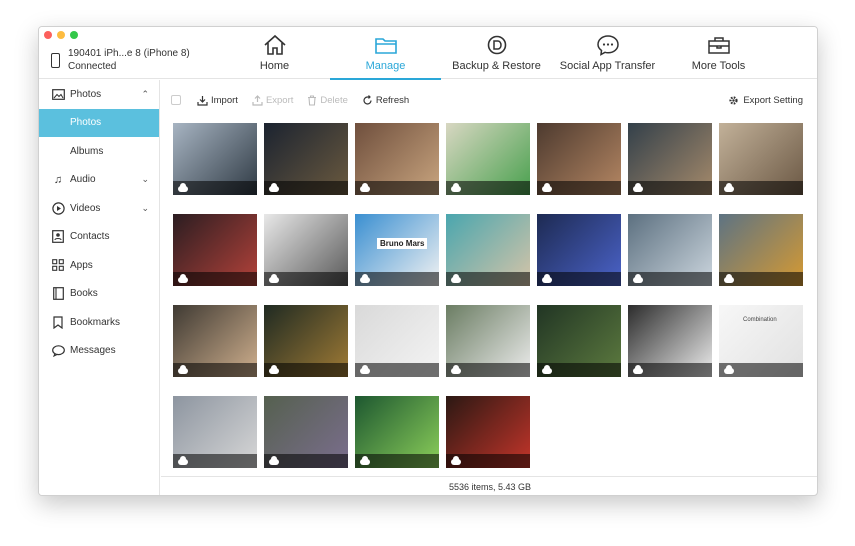 This screenshot has height=546, width=855. I want to click on device-selector: 190401 iPh...e 8 (iPhone 8) Connected, so click(120, 60).